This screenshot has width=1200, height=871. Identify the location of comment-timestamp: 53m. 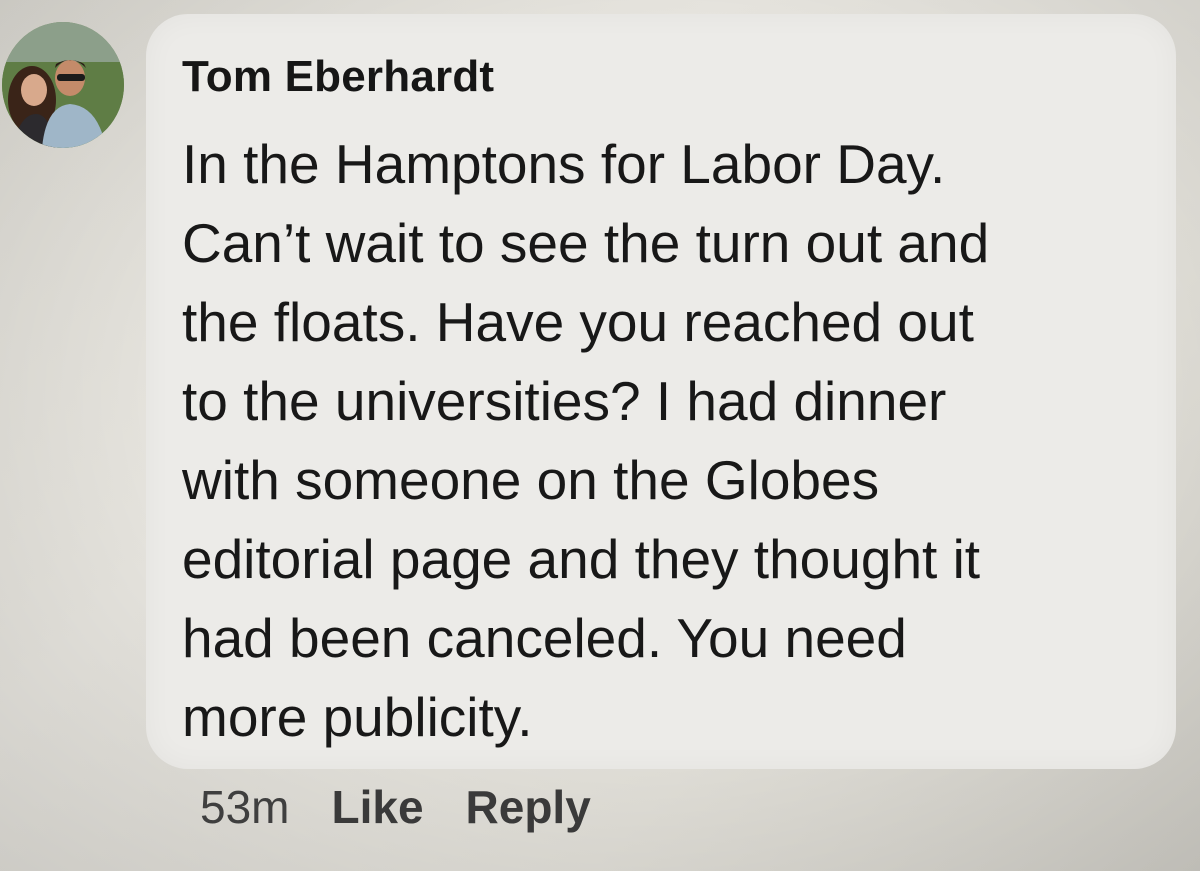
(244, 807).